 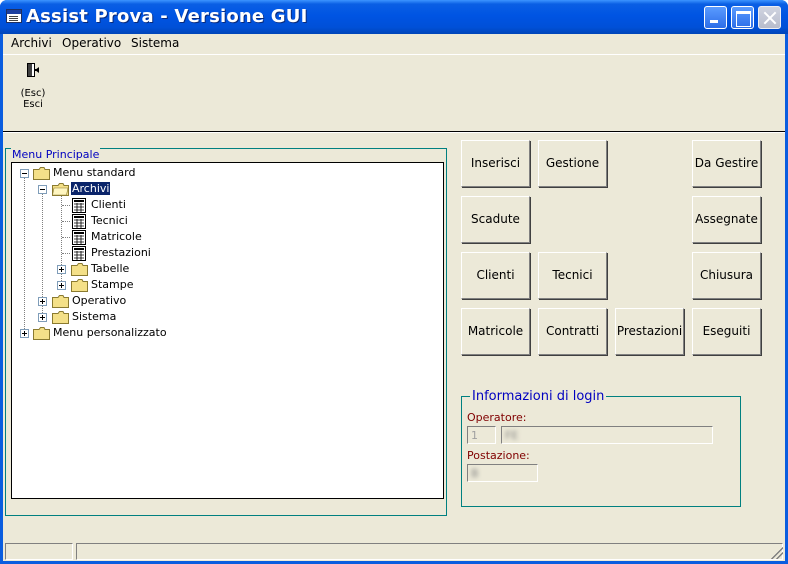 I want to click on status-bar, so click(x=394, y=551).